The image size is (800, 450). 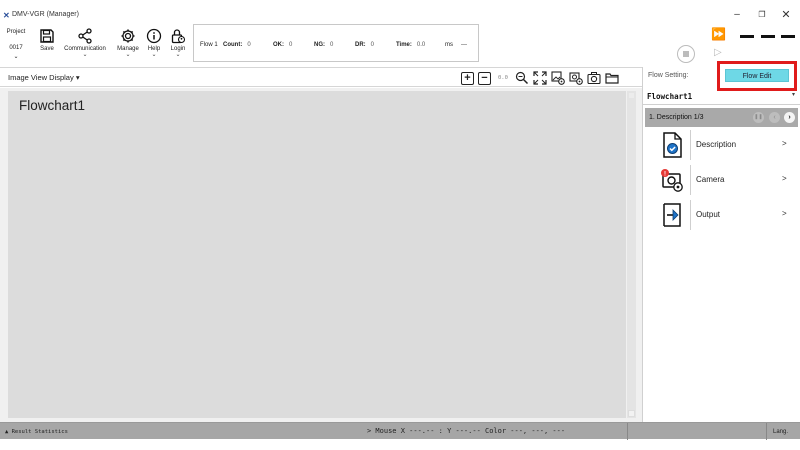 I want to click on play-icon: ▷, so click(x=718, y=52).